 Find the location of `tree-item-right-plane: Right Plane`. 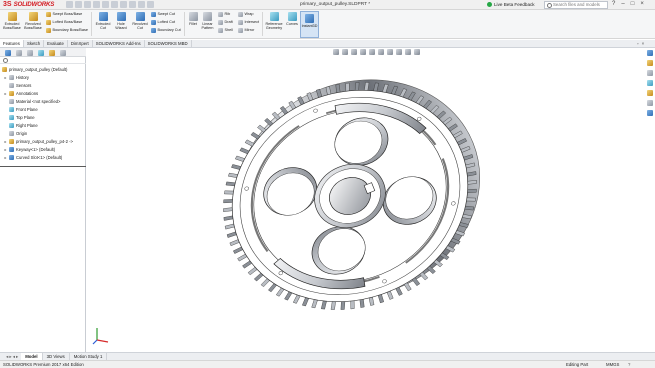

tree-item-right-plane: Right Plane is located at coordinates (21, 125).